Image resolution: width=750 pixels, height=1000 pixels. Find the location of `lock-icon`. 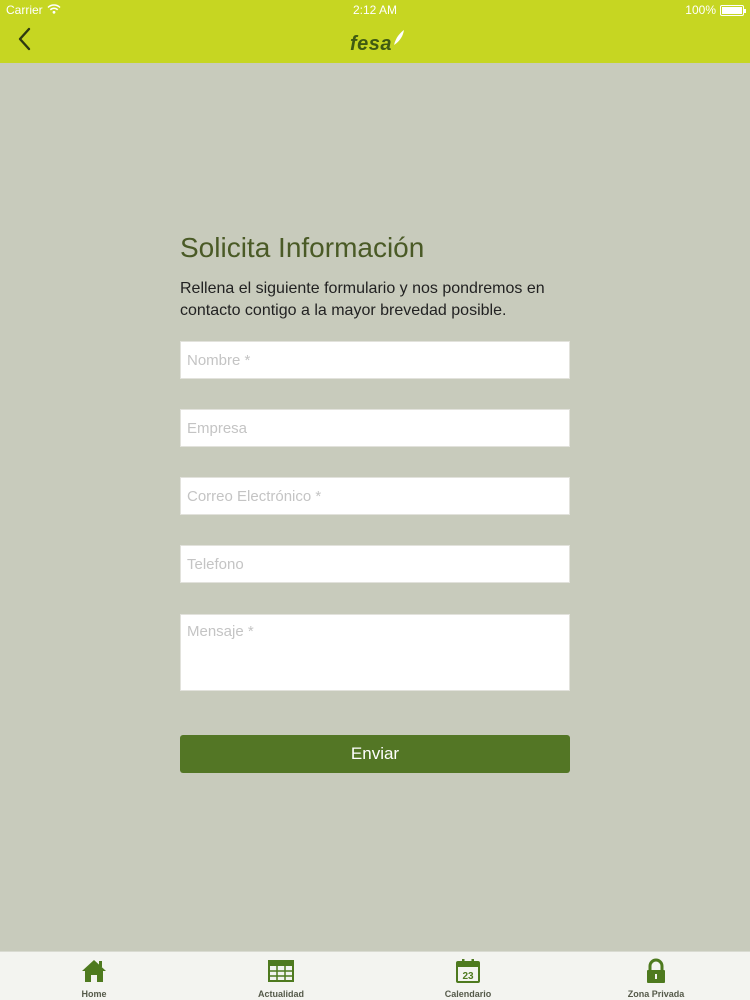

lock-icon is located at coordinates (656, 971).